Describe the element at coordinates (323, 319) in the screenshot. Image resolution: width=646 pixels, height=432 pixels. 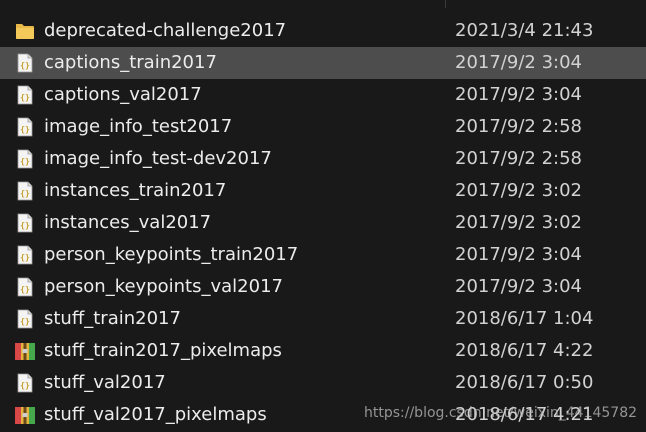
I see `file-row: {} stuff_train2017 2018/6/17 1:04` at that location.